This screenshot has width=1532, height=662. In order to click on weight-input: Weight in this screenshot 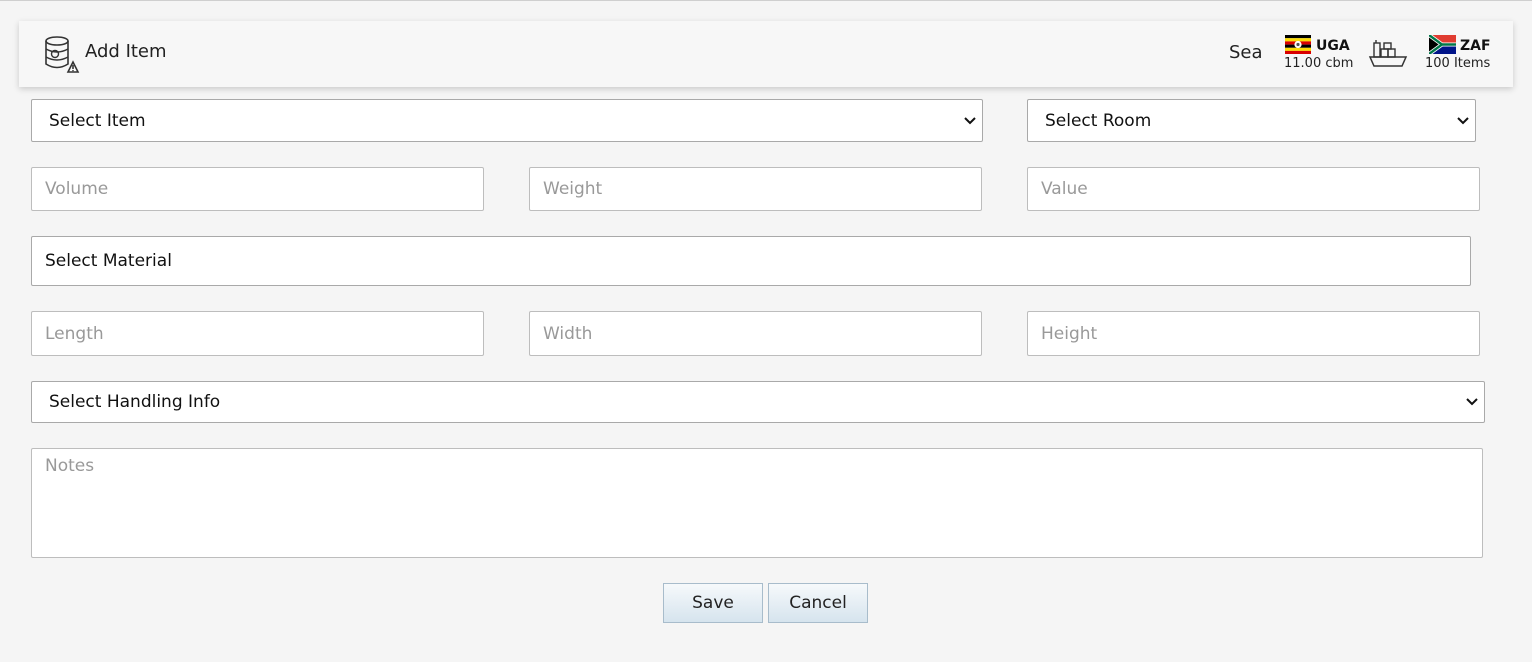, I will do `click(755, 189)`.